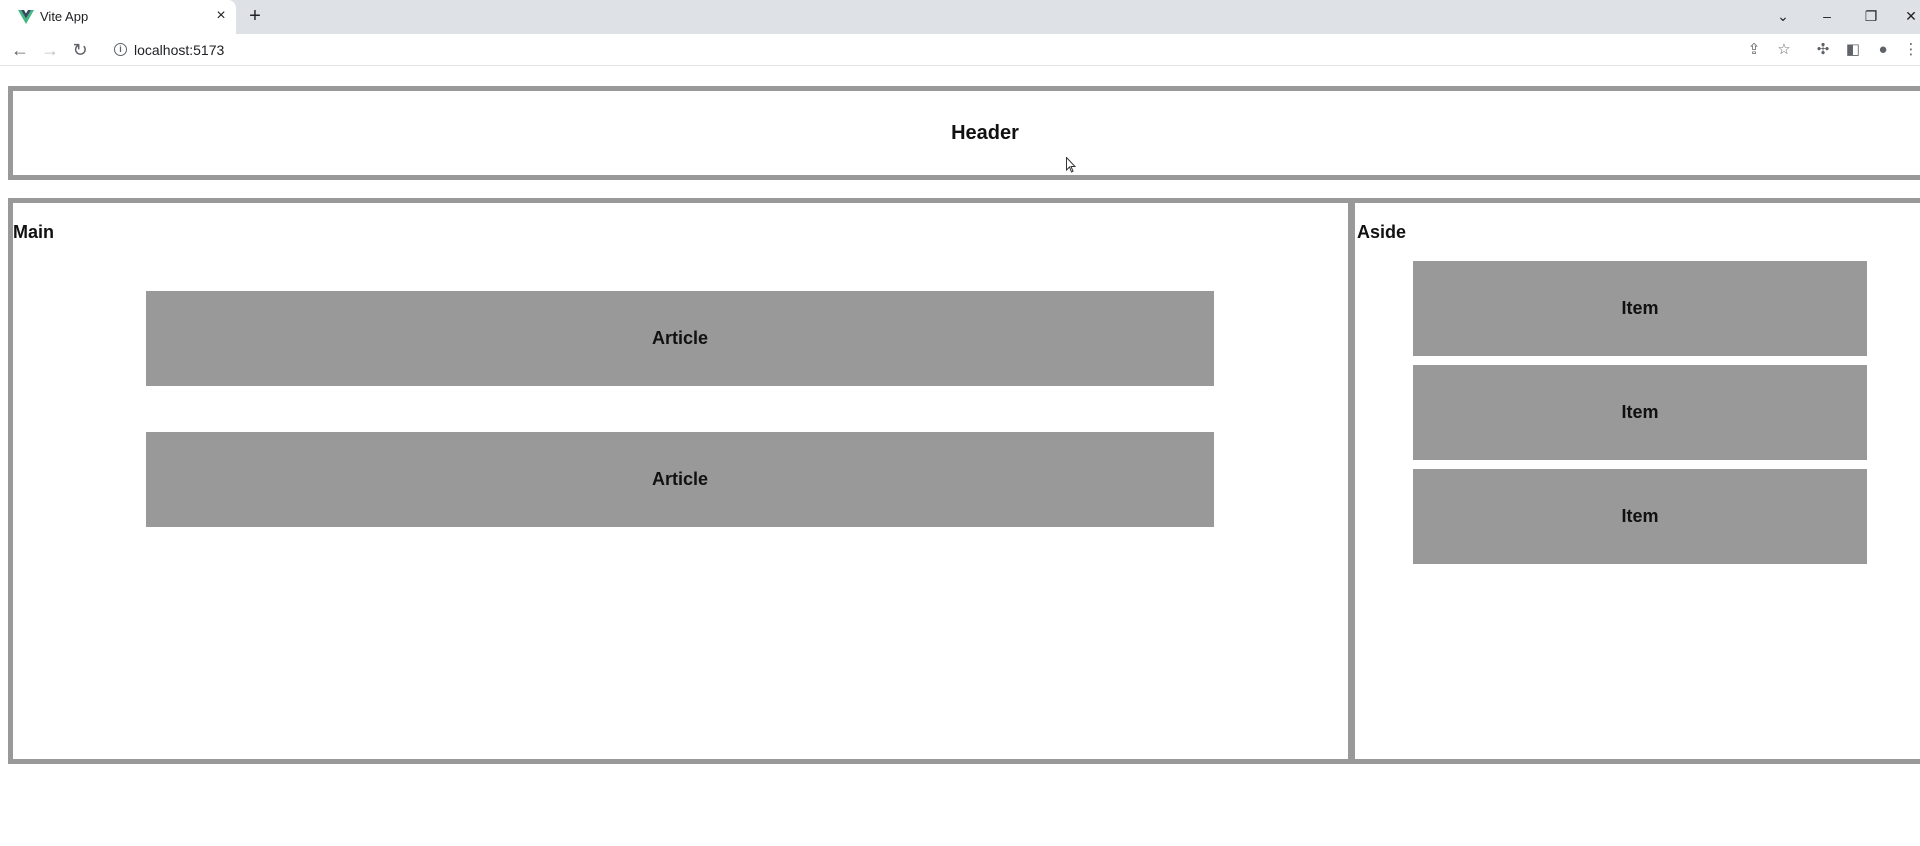 This screenshot has height=846, width=1920. What do you see at coordinates (960, 17) in the screenshot?
I see `tab-strip: Vite App × + ⌄ – ❐ ✕` at bounding box center [960, 17].